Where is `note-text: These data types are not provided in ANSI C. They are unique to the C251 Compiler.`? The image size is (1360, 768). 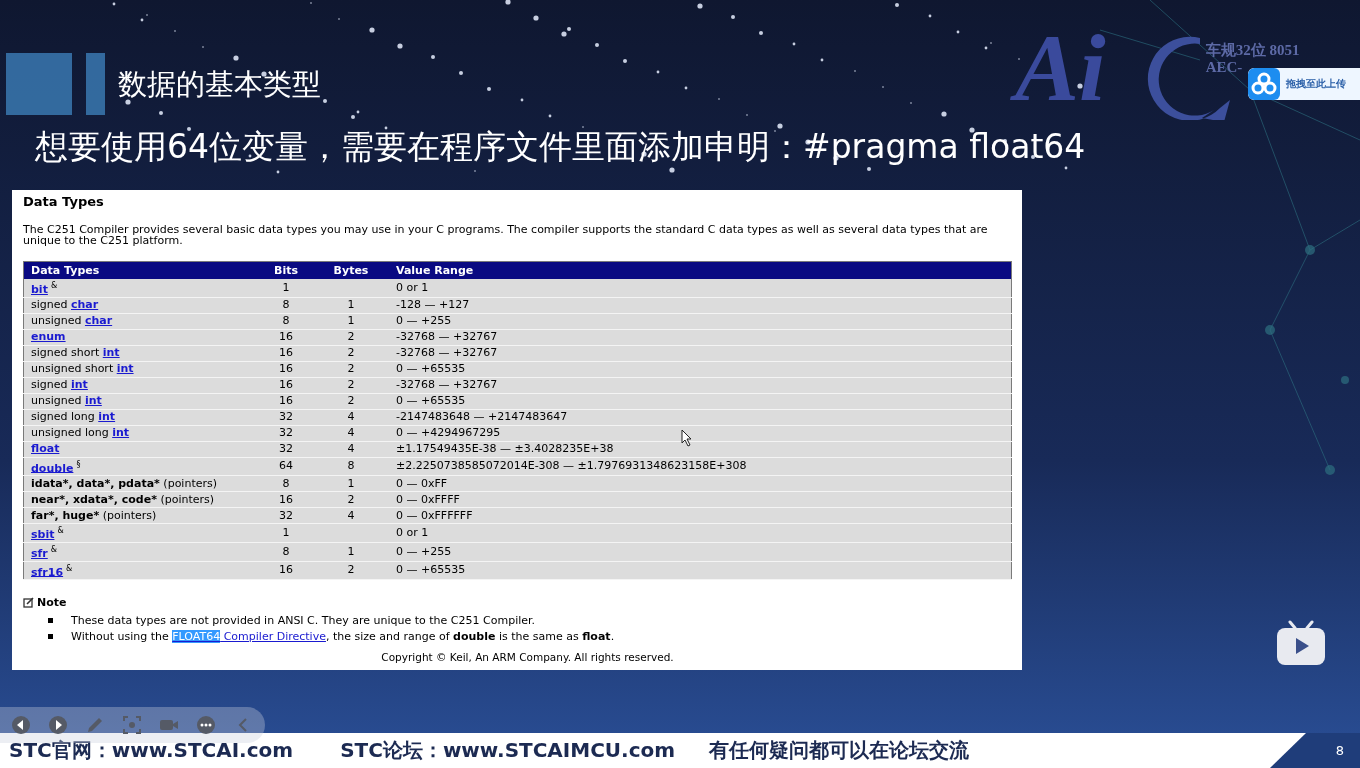
note-text: These data types are not provided in ANSI C. They are unique to the C251 Compiler. is located at coordinates (303, 620).